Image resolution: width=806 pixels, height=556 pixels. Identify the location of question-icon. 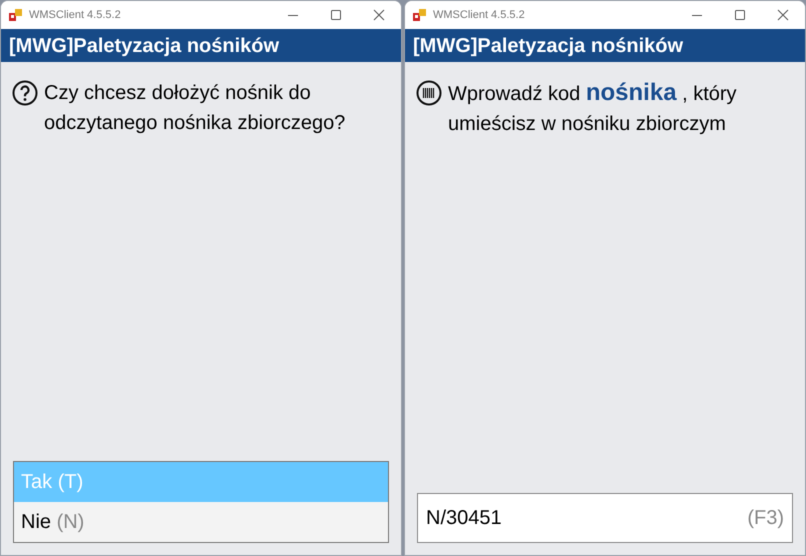
(25, 93).